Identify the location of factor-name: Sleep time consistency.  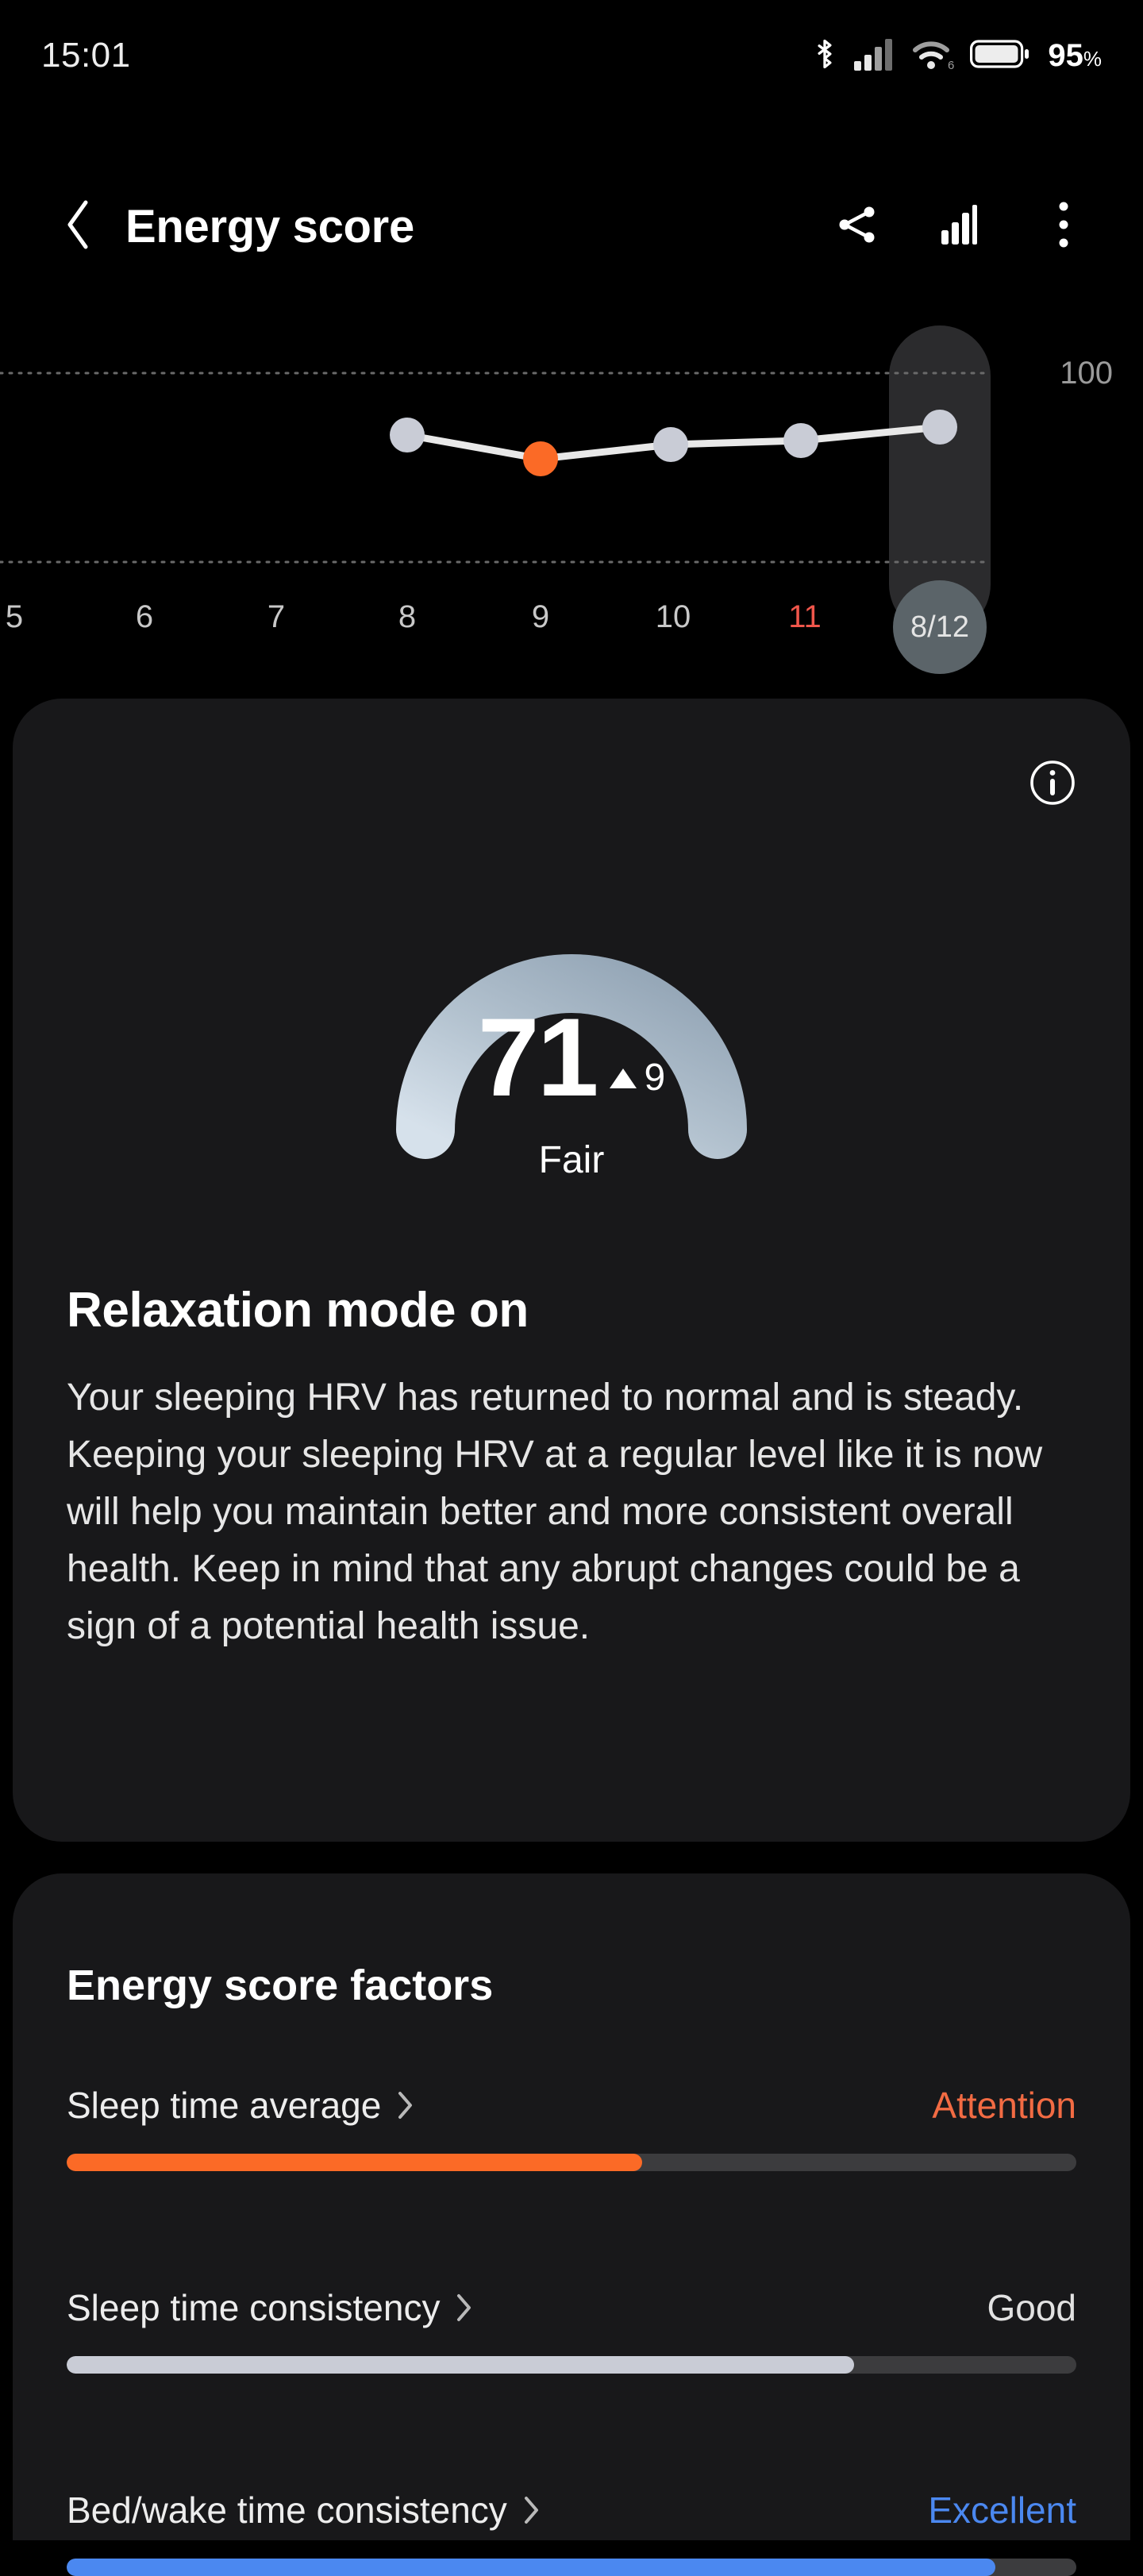
(254, 2307).